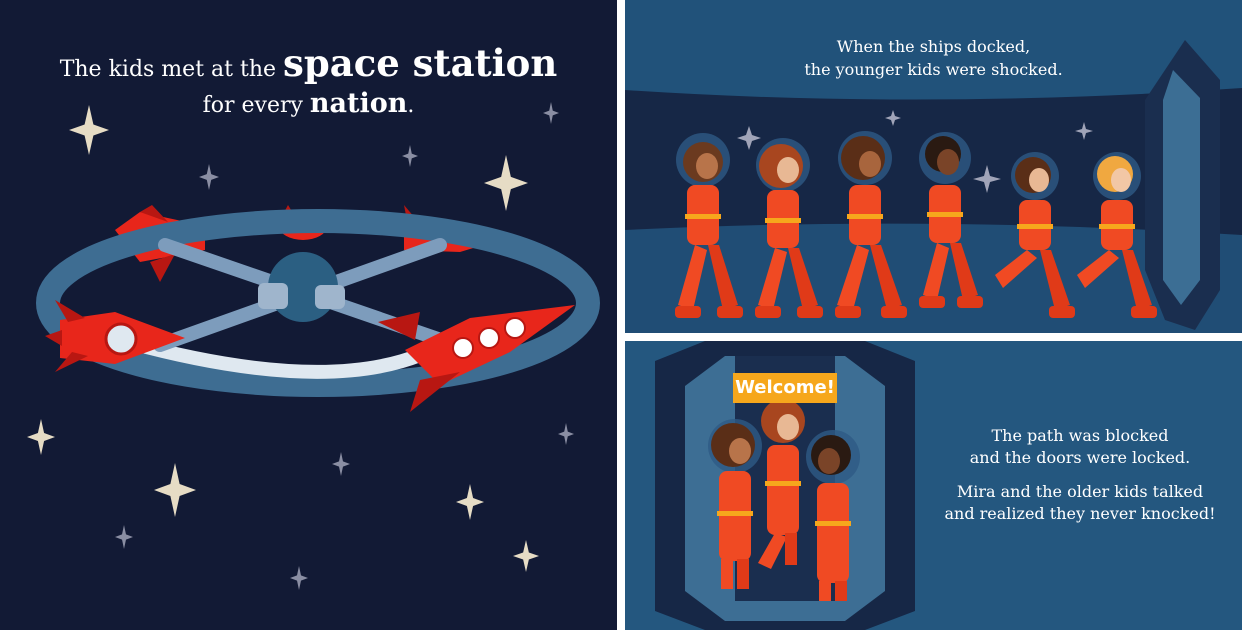  Describe the element at coordinates (1182, 185) in the screenshot. I see `airlock-door` at that location.